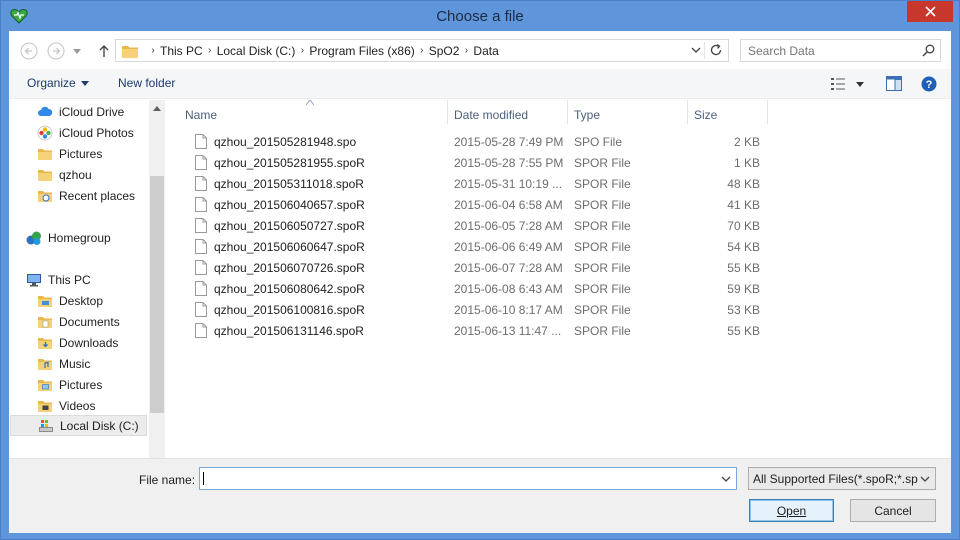 Image resolution: width=960 pixels, height=540 pixels. What do you see at coordinates (77, 51) in the screenshot?
I see `recent-locations-button` at bounding box center [77, 51].